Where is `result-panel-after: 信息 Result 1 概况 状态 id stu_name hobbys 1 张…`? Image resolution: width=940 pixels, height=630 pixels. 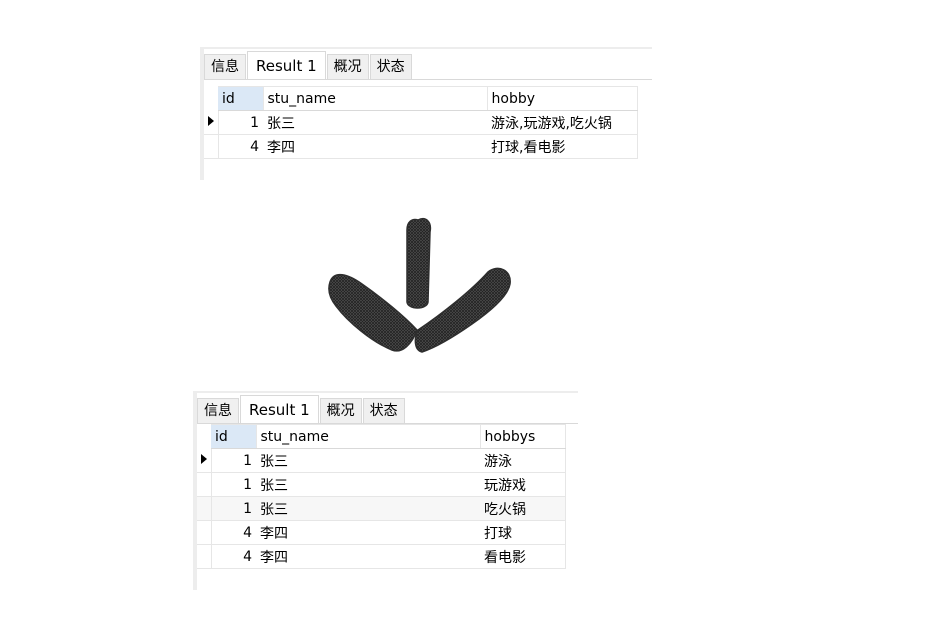 result-panel-after: 信息 Result 1 概况 状态 id stu_name hobbys 1 张… is located at coordinates (385, 488).